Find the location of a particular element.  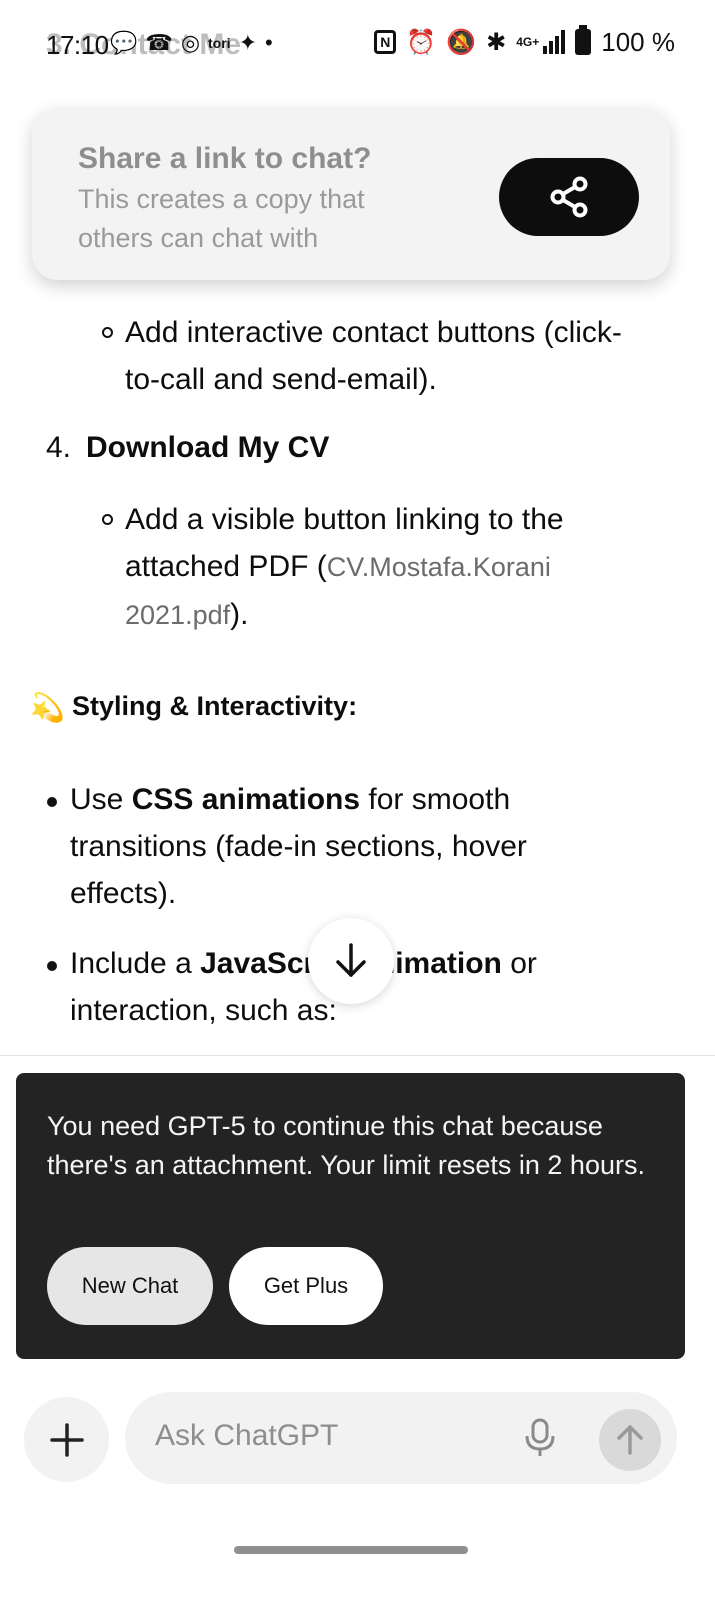

tori-app-label: tori is located at coordinates (219, 43).